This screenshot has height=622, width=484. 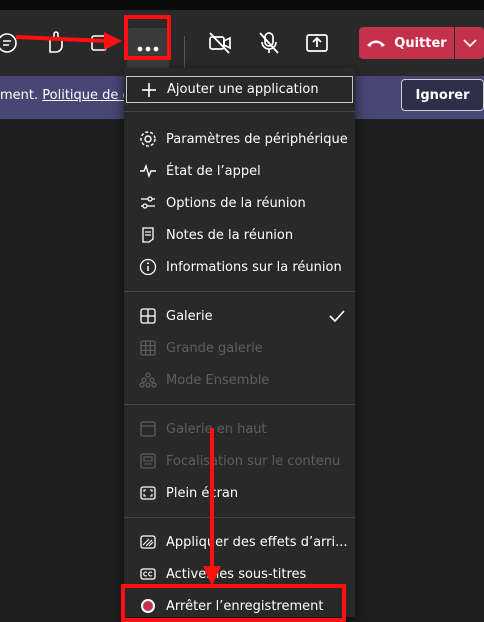 I want to click on menu-item-label: Galerie, so click(x=189, y=316).